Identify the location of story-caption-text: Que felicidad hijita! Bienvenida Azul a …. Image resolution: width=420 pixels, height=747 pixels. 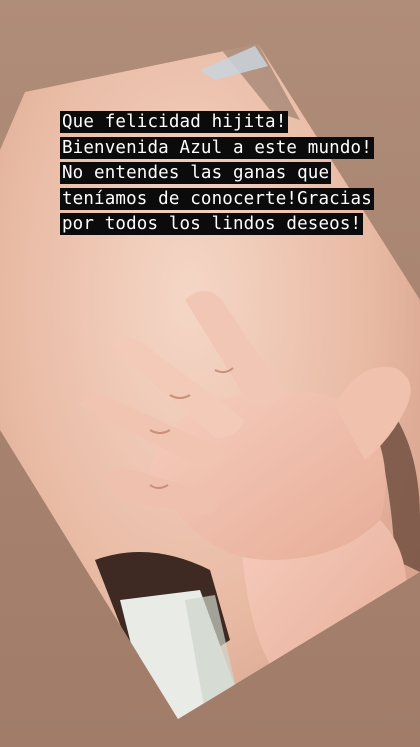
(217, 173).